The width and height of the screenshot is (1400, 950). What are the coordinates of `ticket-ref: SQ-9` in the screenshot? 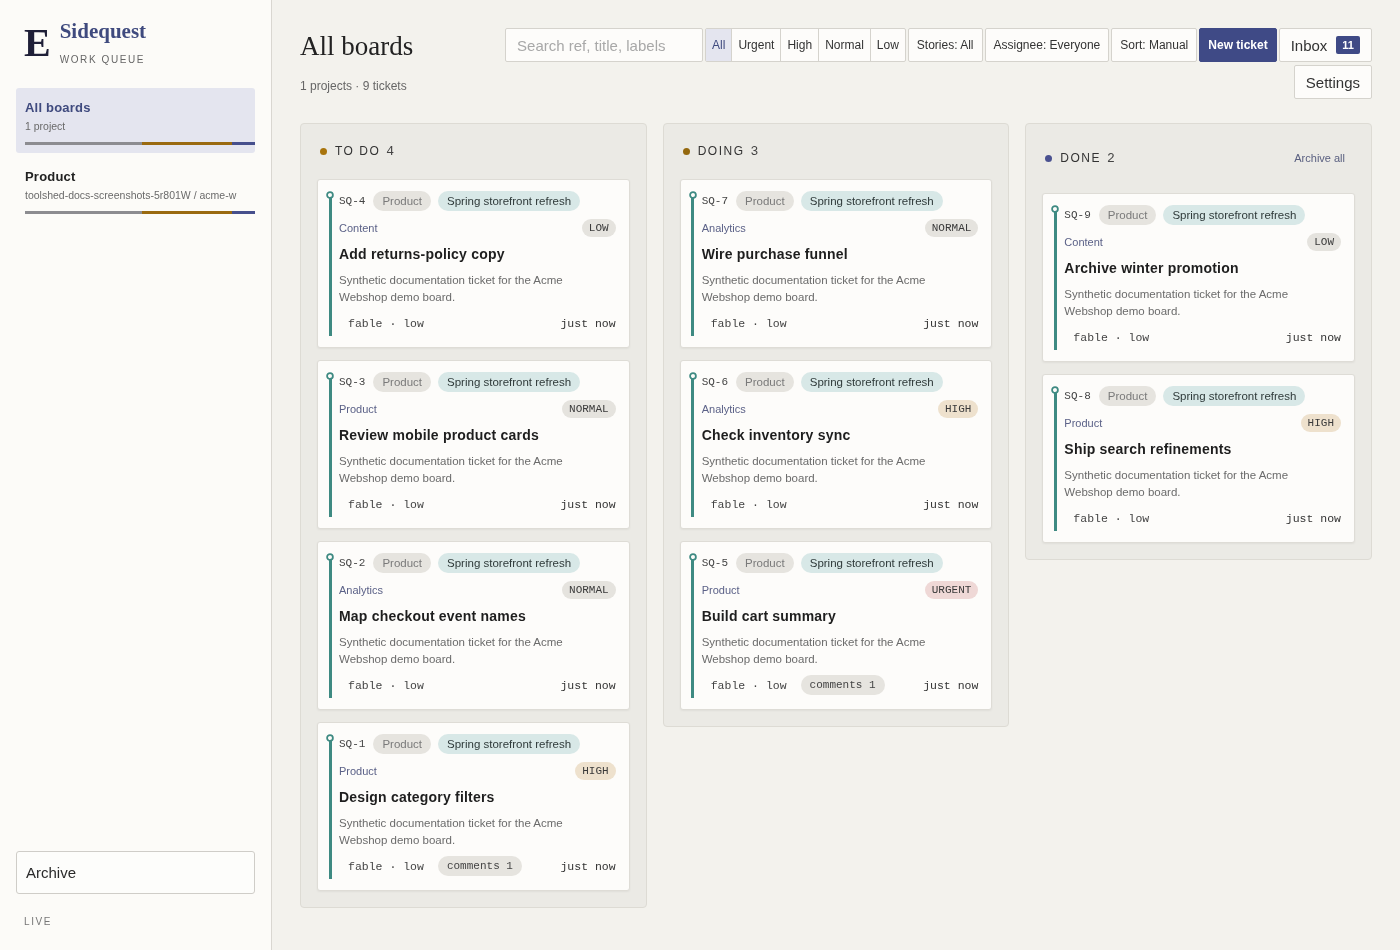 It's located at (1077, 215).